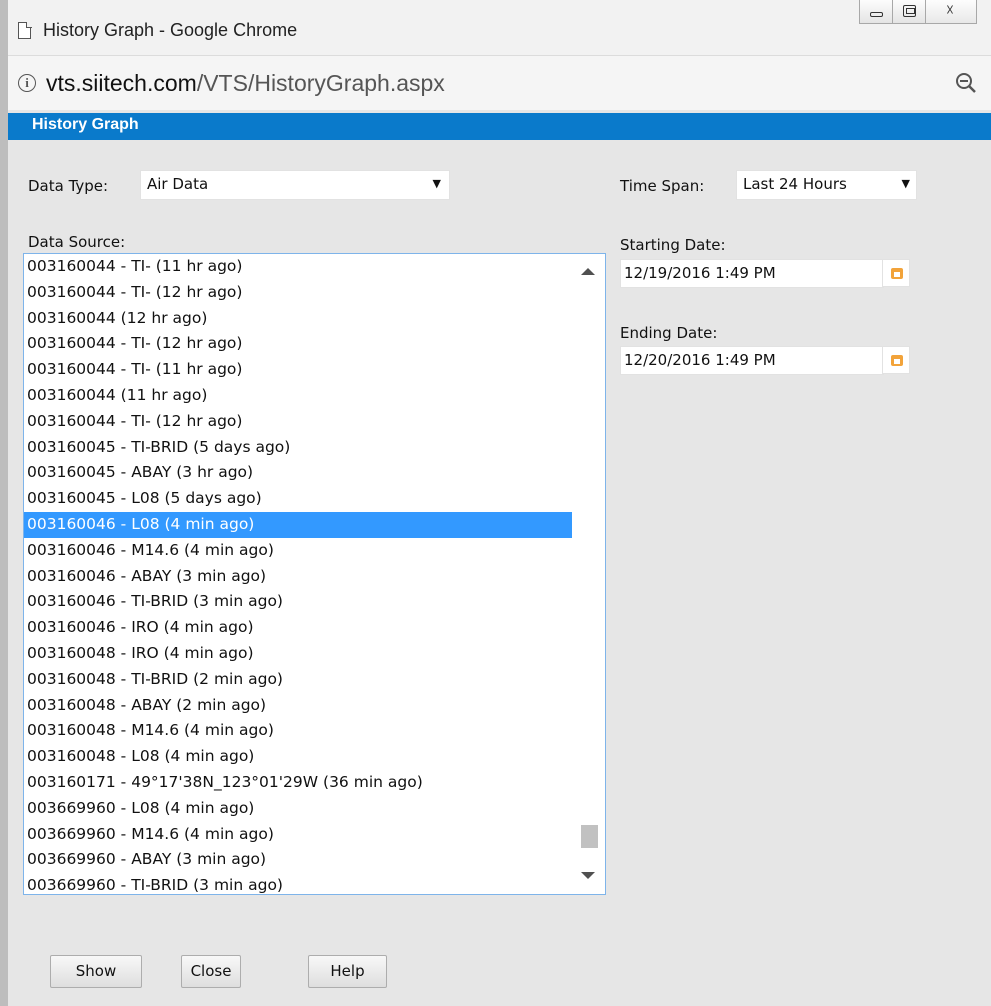 This screenshot has height=1006, width=991. I want to click on close-window-button: ☓, so click(951, 12).